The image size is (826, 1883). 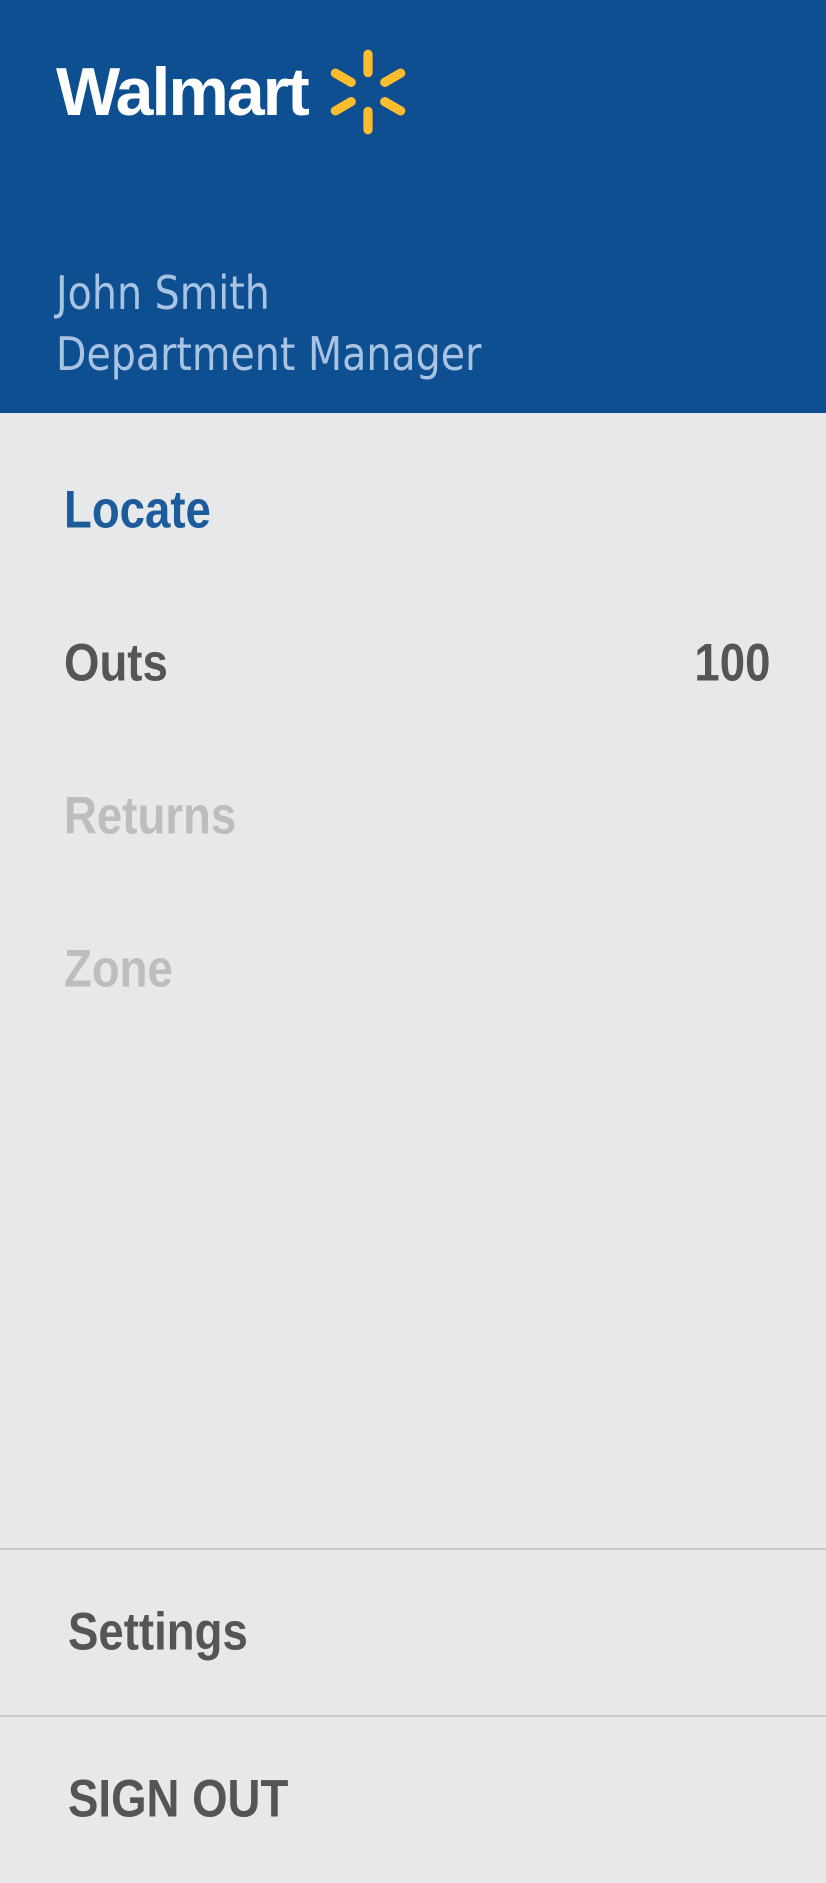 What do you see at coordinates (413, 663) in the screenshot?
I see `menu-item-outs: Outs 100` at bounding box center [413, 663].